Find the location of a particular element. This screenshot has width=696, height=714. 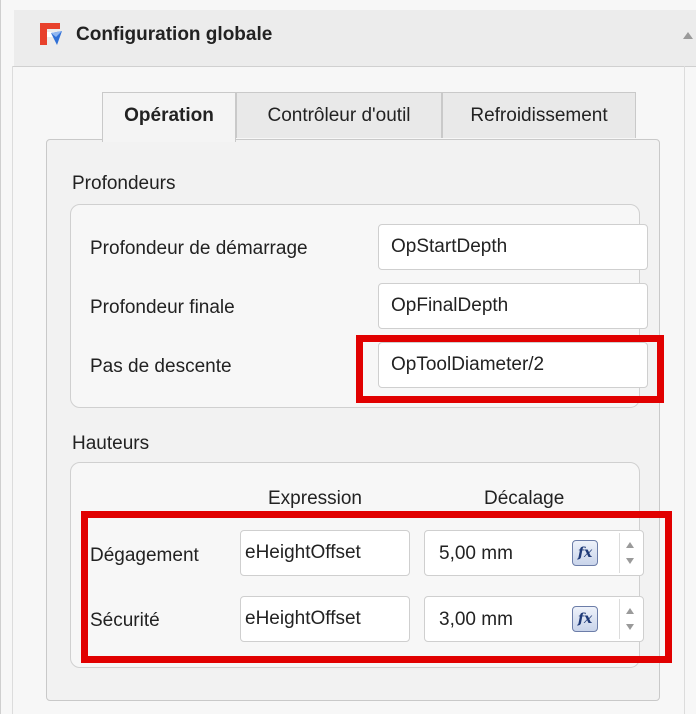

app-logo-icon is located at coordinates (51, 34).